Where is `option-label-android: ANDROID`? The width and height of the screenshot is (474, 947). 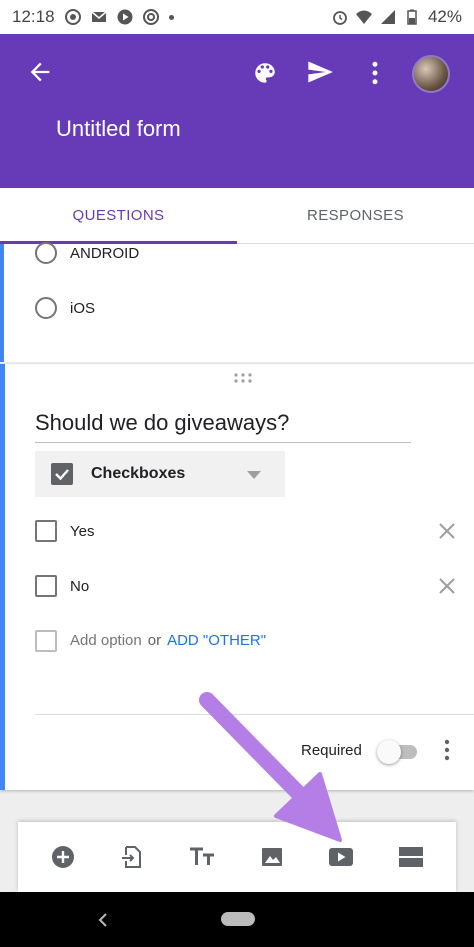 option-label-android: ANDROID is located at coordinates (105, 253).